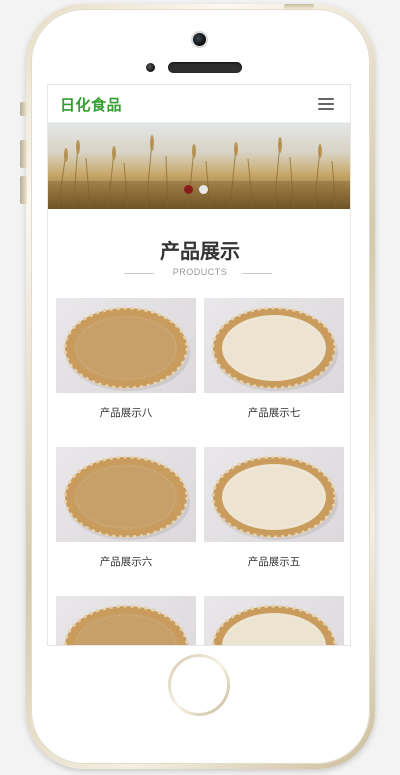 The image size is (400, 775). I want to click on product-name: 产品展示七, so click(274, 412).